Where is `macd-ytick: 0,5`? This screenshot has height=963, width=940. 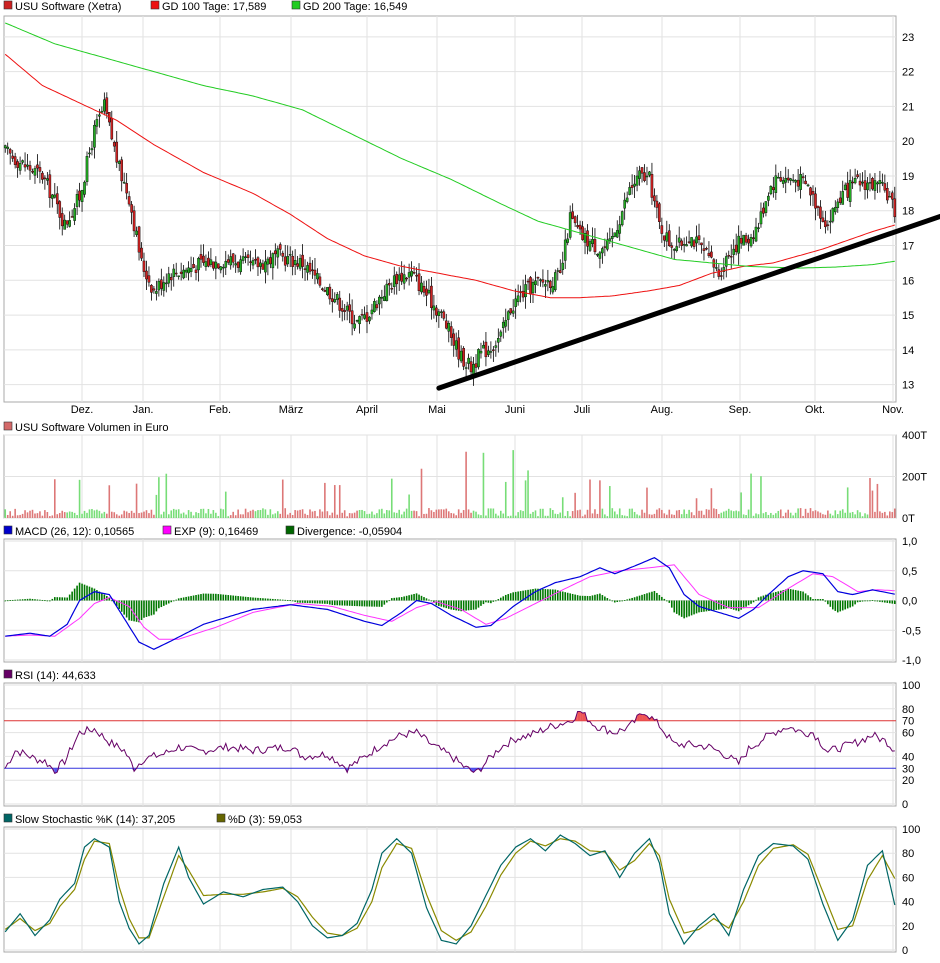
macd-ytick: 0,5 is located at coordinates (909, 572).